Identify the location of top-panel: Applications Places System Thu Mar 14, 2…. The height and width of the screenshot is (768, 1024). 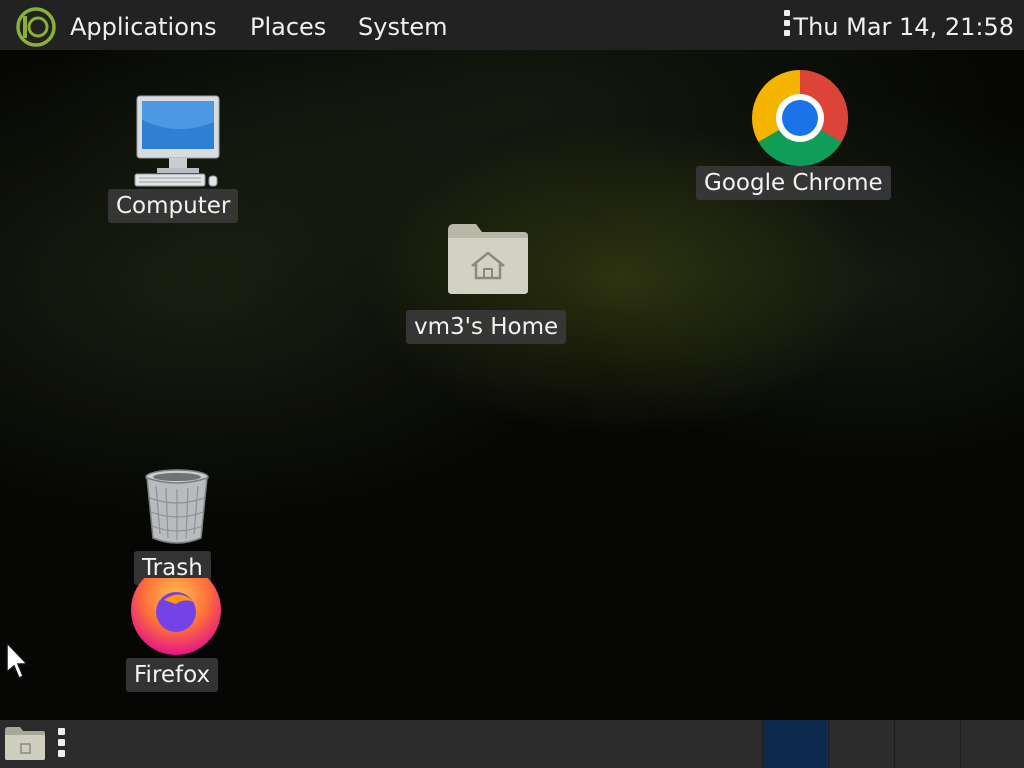
(512, 25).